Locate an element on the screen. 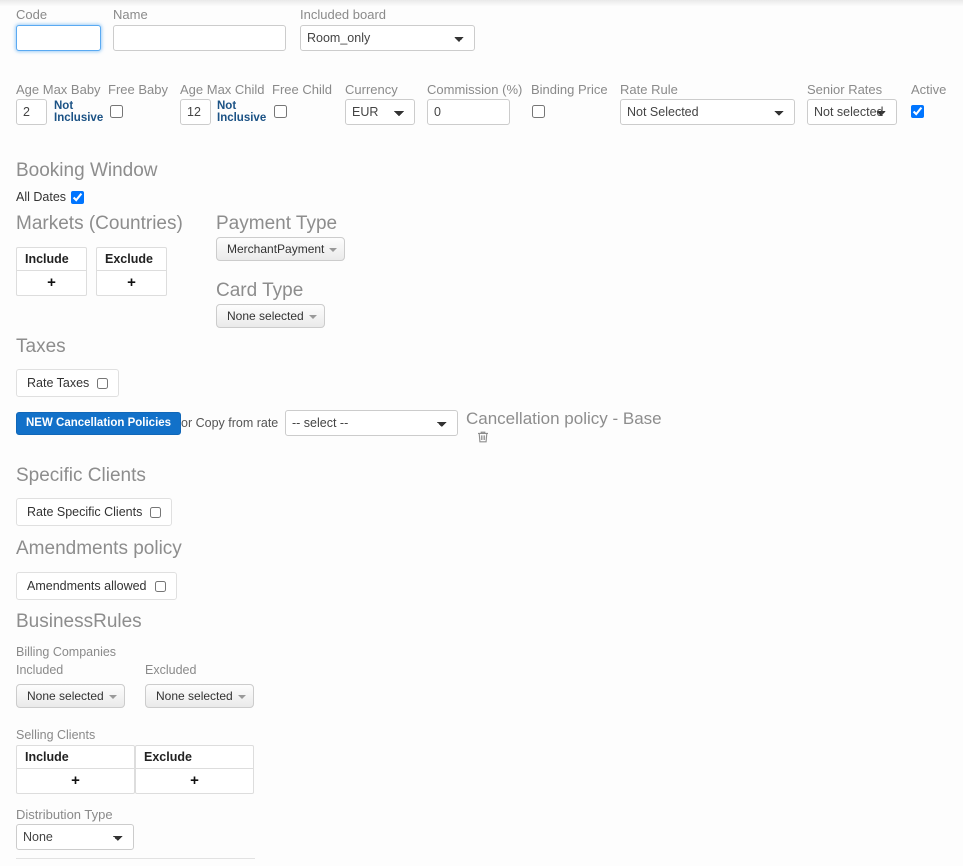 The width and height of the screenshot is (963, 866). age-max-child-input is located at coordinates (195, 112).